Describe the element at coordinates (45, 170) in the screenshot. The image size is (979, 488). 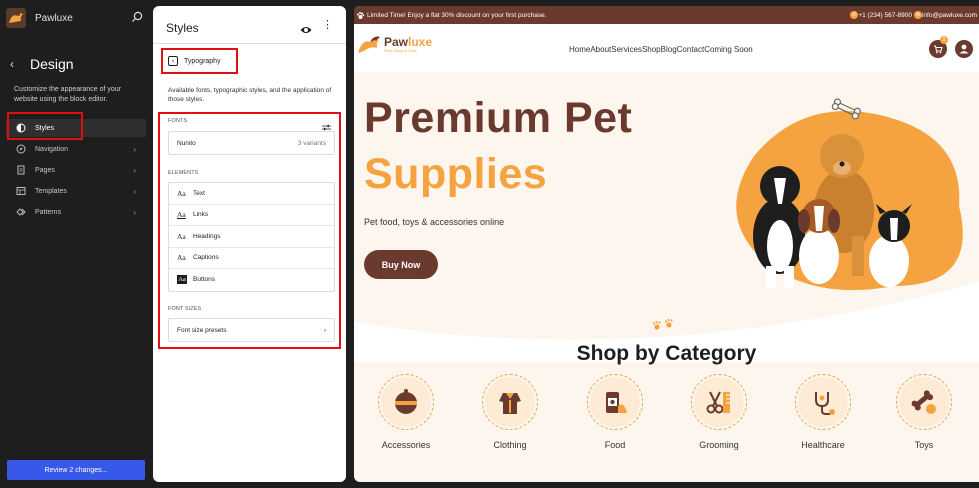
I see `sidebar-item-label: Pages` at that location.